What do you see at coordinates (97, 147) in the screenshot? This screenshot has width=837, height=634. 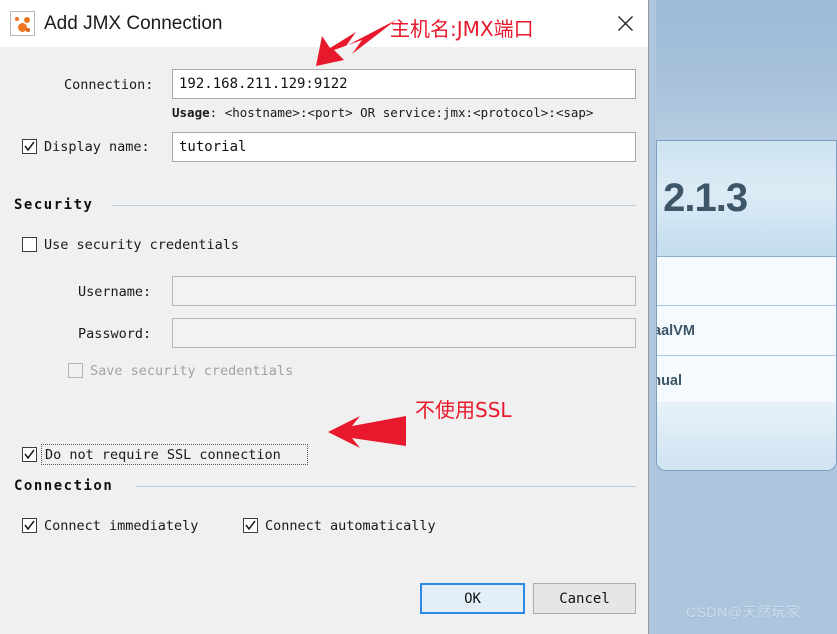 I see `display-name-label: Display name:` at bounding box center [97, 147].